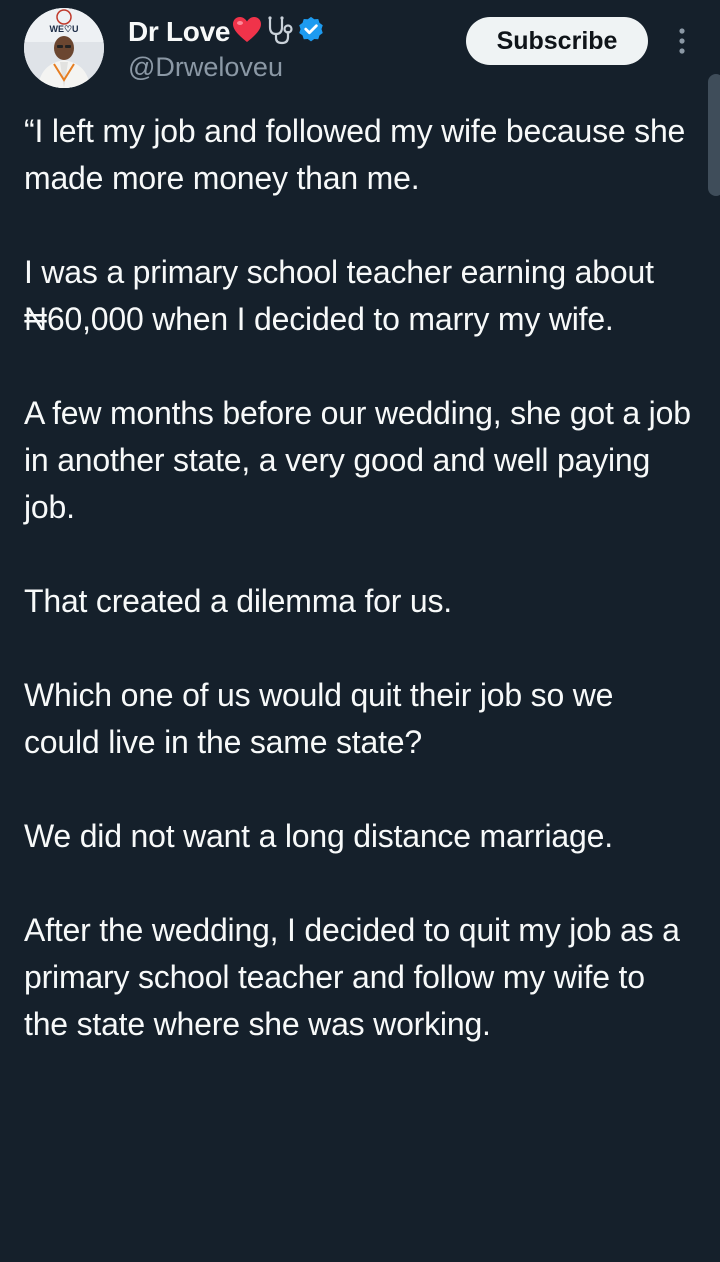  What do you see at coordinates (682, 41) in the screenshot?
I see `more-vertical-icon` at bounding box center [682, 41].